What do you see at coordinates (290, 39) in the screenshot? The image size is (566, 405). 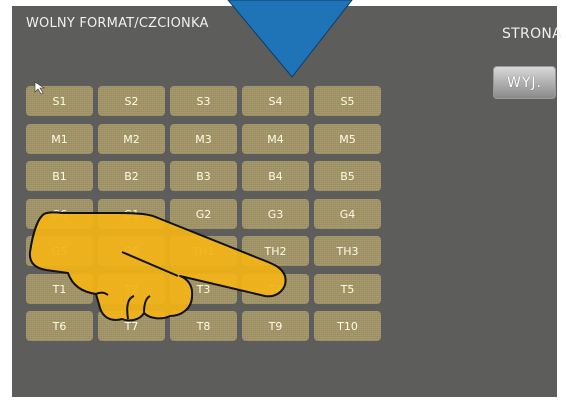 I see `down-triangle-icon` at bounding box center [290, 39].